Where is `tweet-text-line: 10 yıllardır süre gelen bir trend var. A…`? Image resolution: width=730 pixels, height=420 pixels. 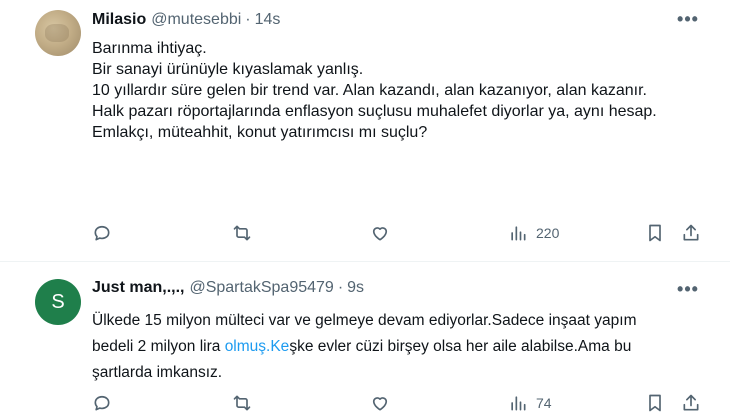 tweet-text-line: 10 yıllardır süre gelen bir trend var. A… is located at coordinates (369, 90).